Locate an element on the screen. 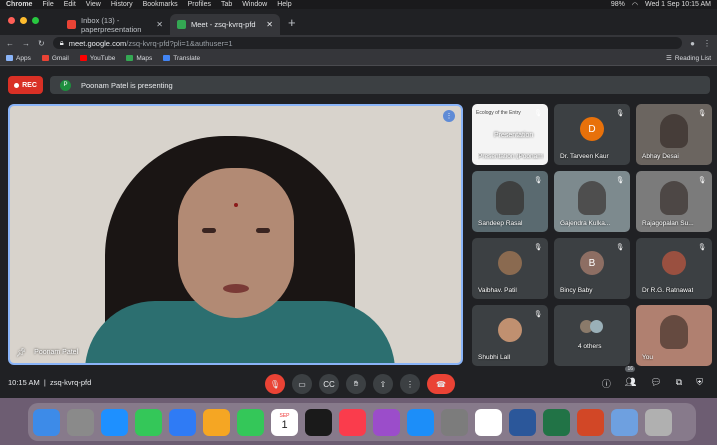 The height and width of the screenshot is (445, 717). people-icon: 👥︎ is located at coordinates (630, 383).